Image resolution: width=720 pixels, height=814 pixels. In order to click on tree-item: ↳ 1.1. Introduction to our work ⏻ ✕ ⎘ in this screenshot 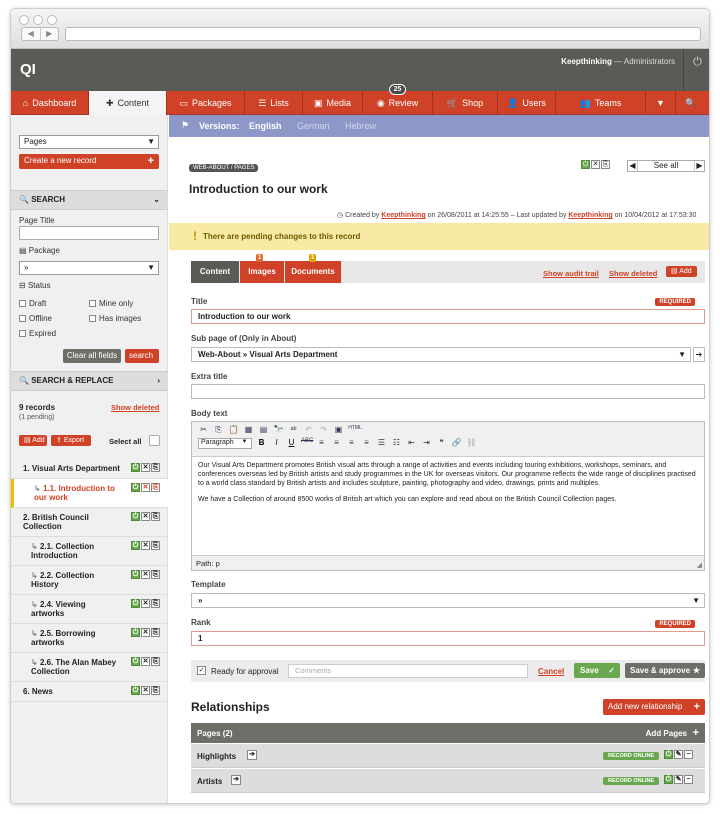, I will do `click(89, 493)`.